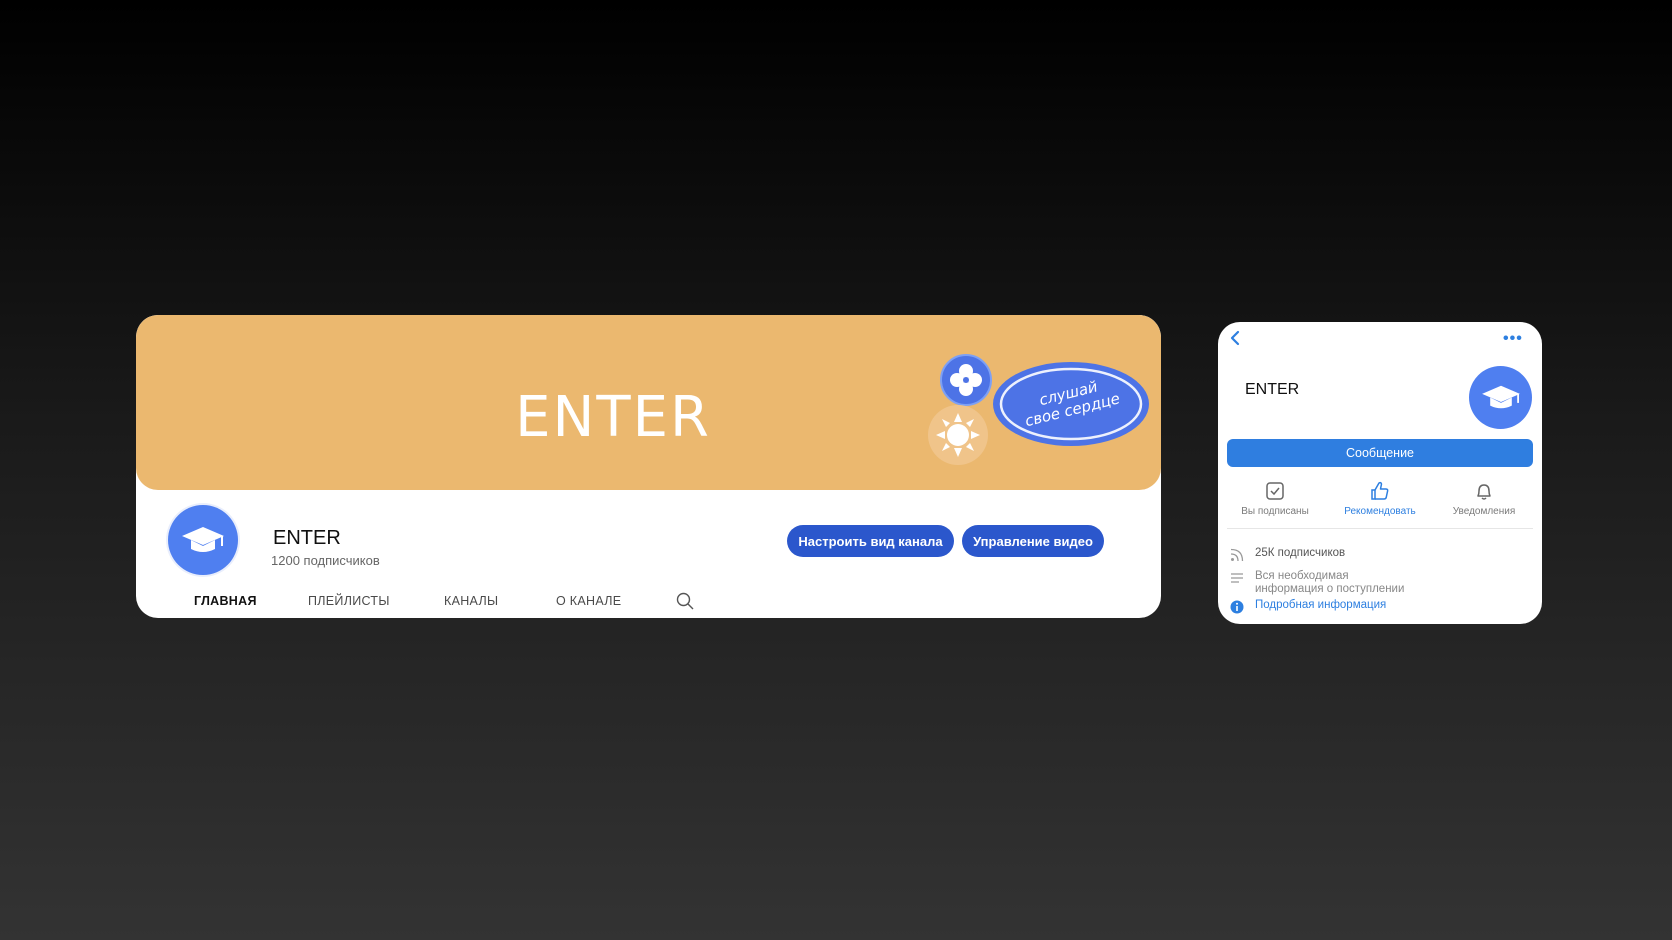 The image size is (1672, 940). I want to click on subscribers-row: 25К подписчиков, so click(1287, 554).